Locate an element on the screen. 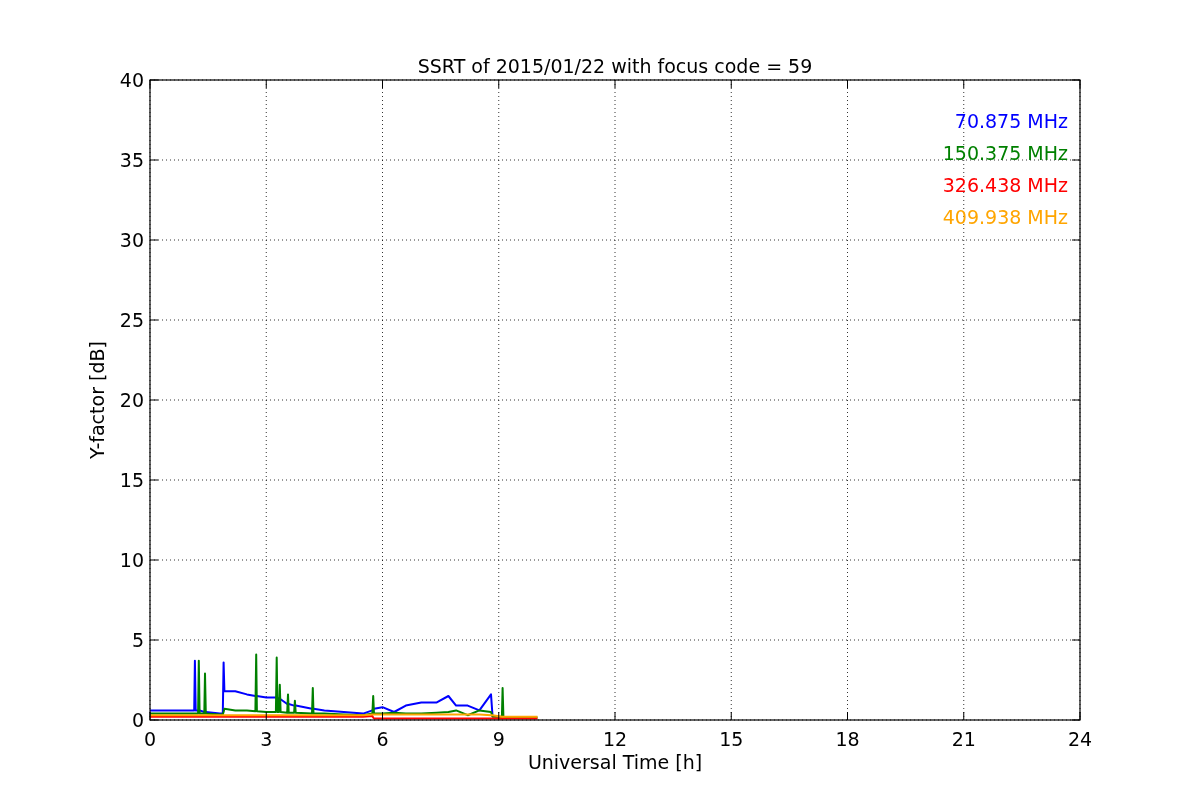  x-tick-label: 21 is located at coordinates (963, 739).